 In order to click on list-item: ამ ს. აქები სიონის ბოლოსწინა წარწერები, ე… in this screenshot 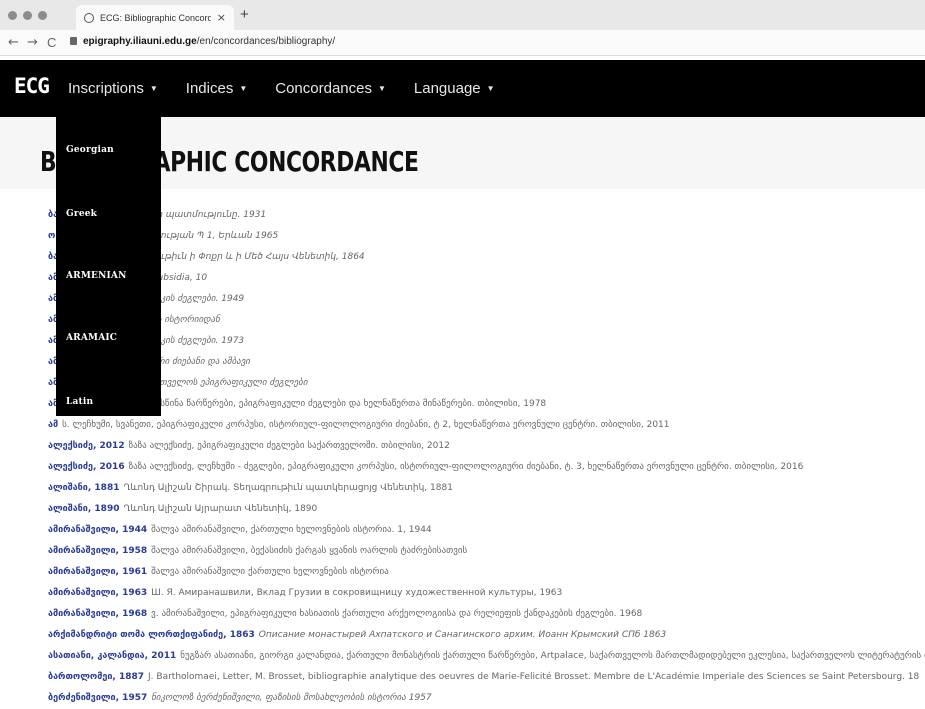, I will do `click(486, 404)`.